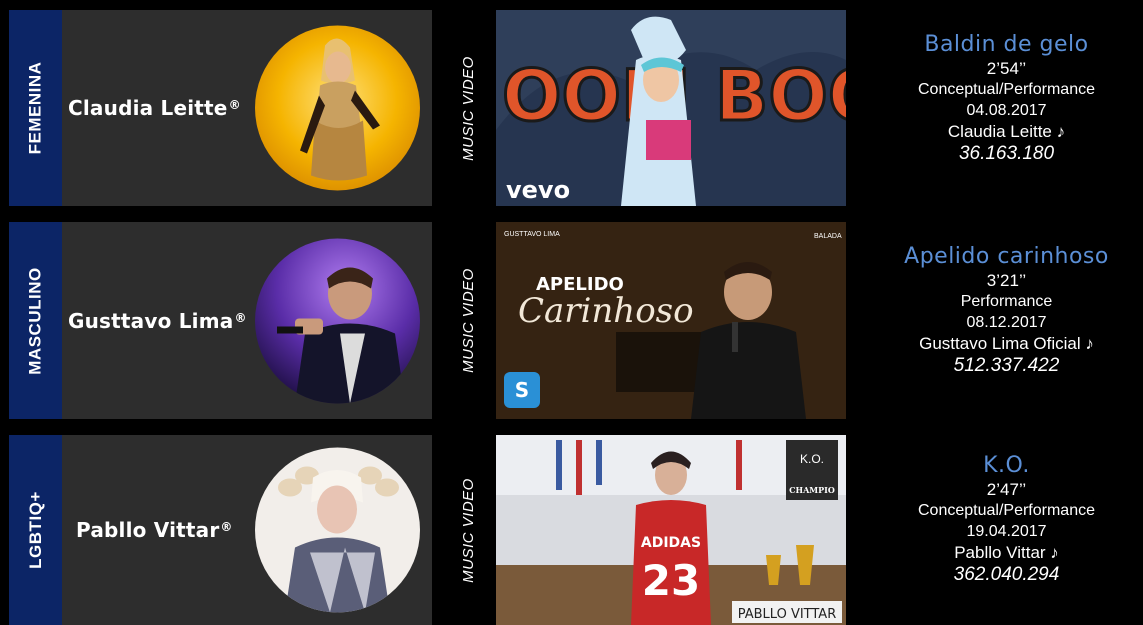 Image resolution: width=1143 pixels, height=625 pixels. What do you see at coordinates (538, 190) in the screenshot?
I see `vevo-logo: vevo` at bounding box center [538, 190].